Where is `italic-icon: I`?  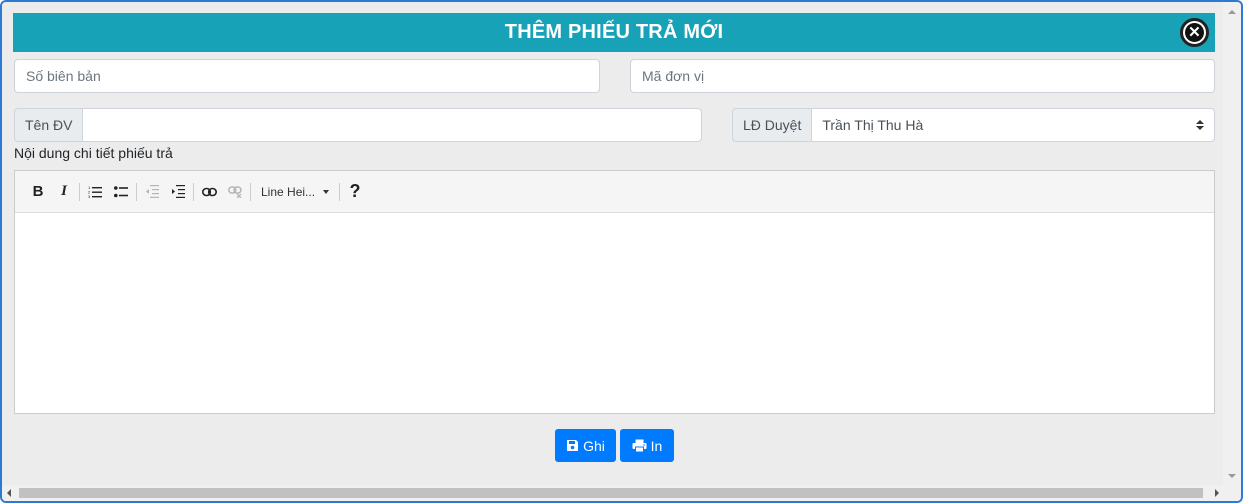 italic-icon: I is located at coordinates (64, 191).